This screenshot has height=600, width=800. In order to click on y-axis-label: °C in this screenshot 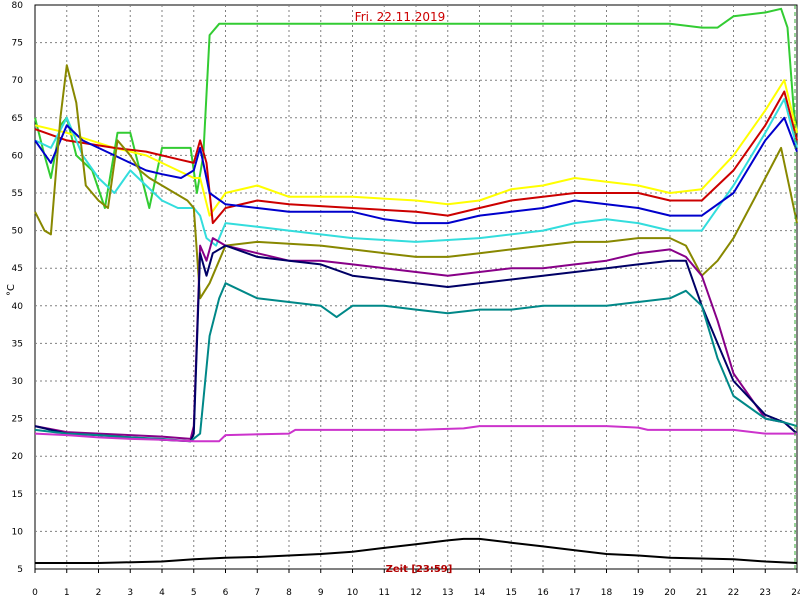, I will do `click(11, 290)`.